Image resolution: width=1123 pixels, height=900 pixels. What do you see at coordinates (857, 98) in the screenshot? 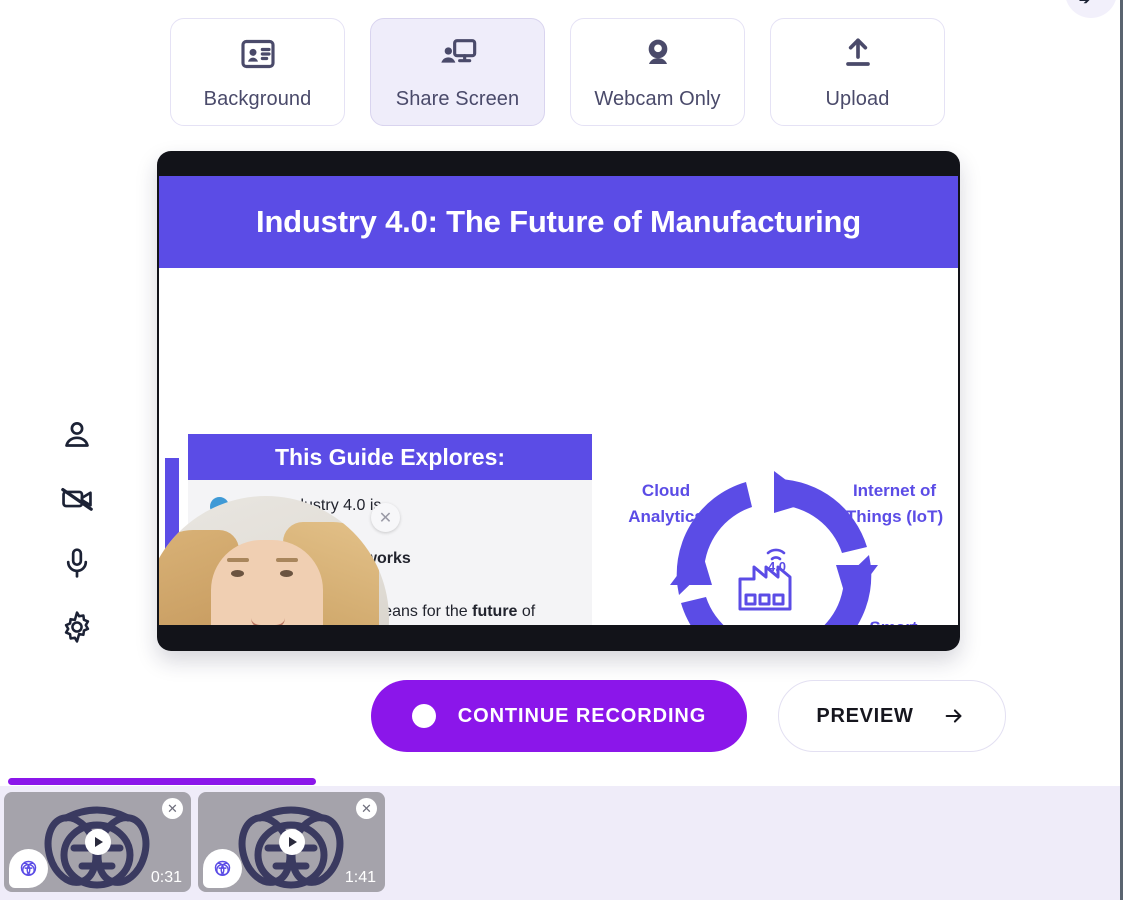
I see `mode-label-upload: Upload` at bounding box center [857, 98].